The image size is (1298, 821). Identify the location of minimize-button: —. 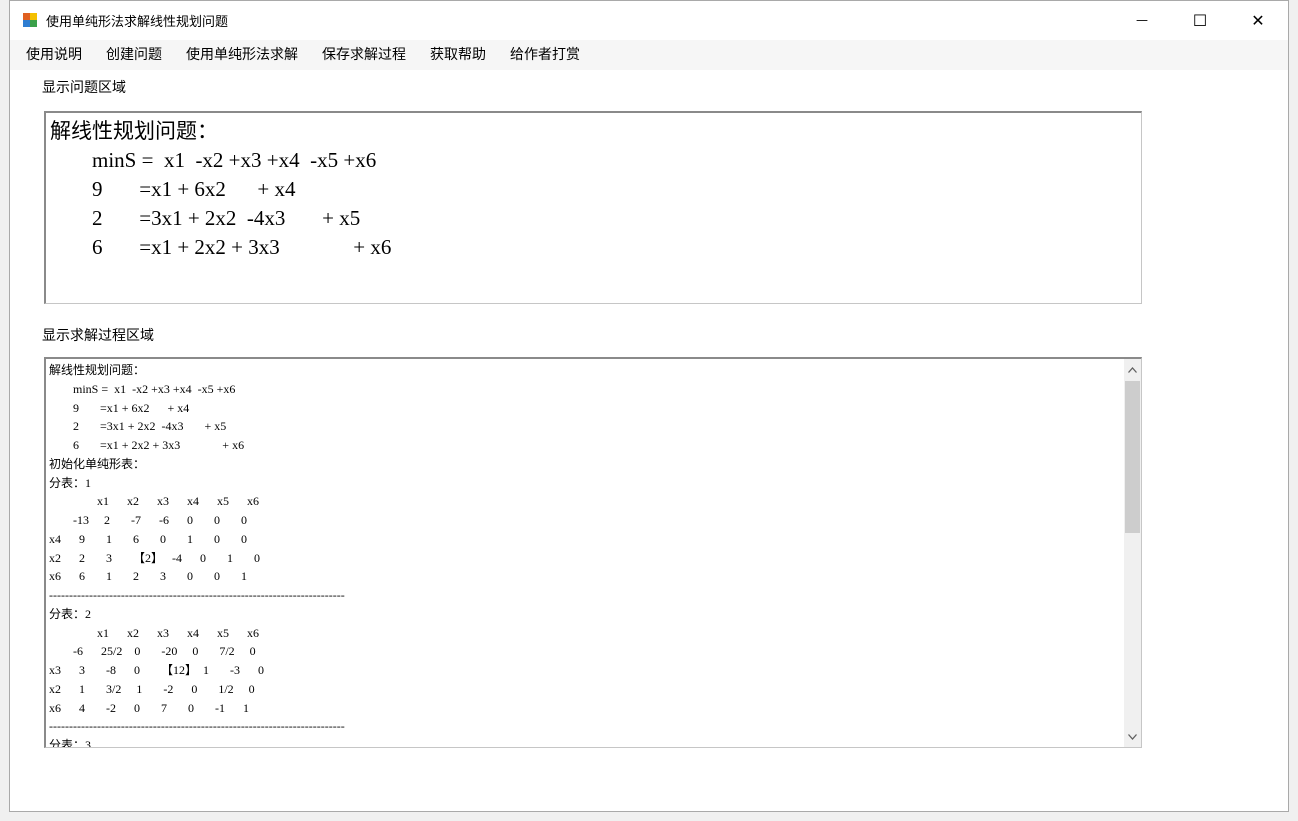
(1142, 20).